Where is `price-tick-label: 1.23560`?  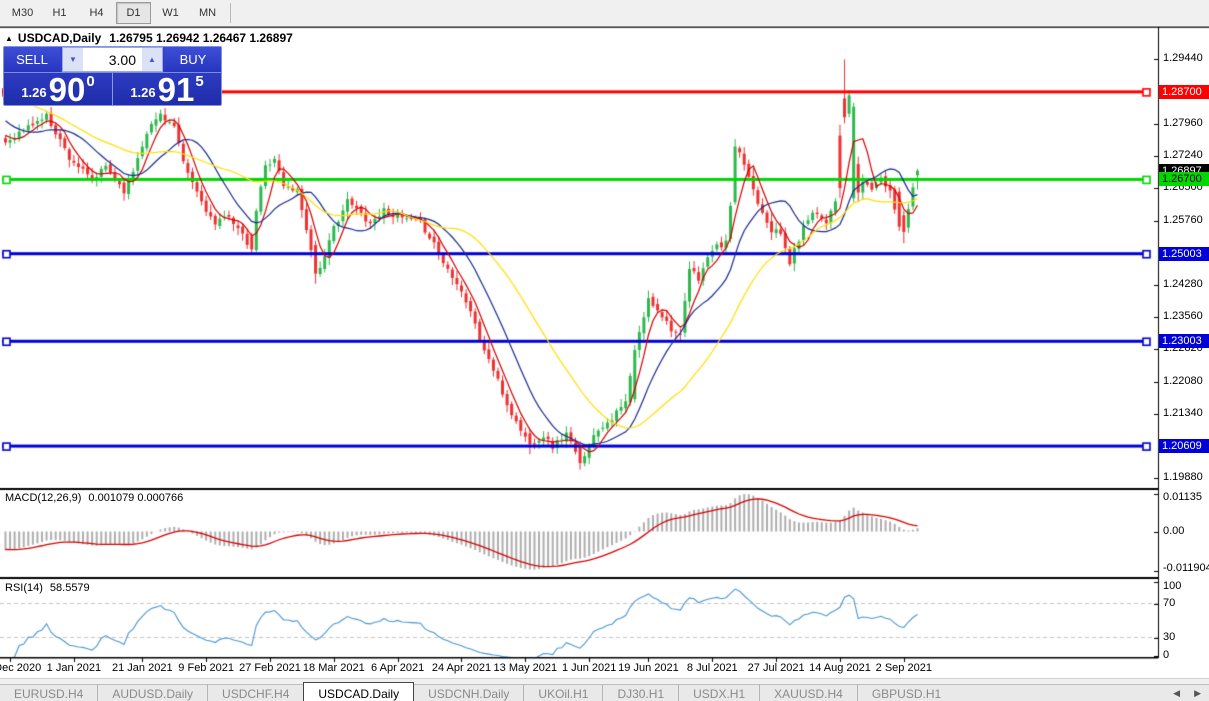 price-tick-label: 1.23560 is located at coordinates (1183, 315).